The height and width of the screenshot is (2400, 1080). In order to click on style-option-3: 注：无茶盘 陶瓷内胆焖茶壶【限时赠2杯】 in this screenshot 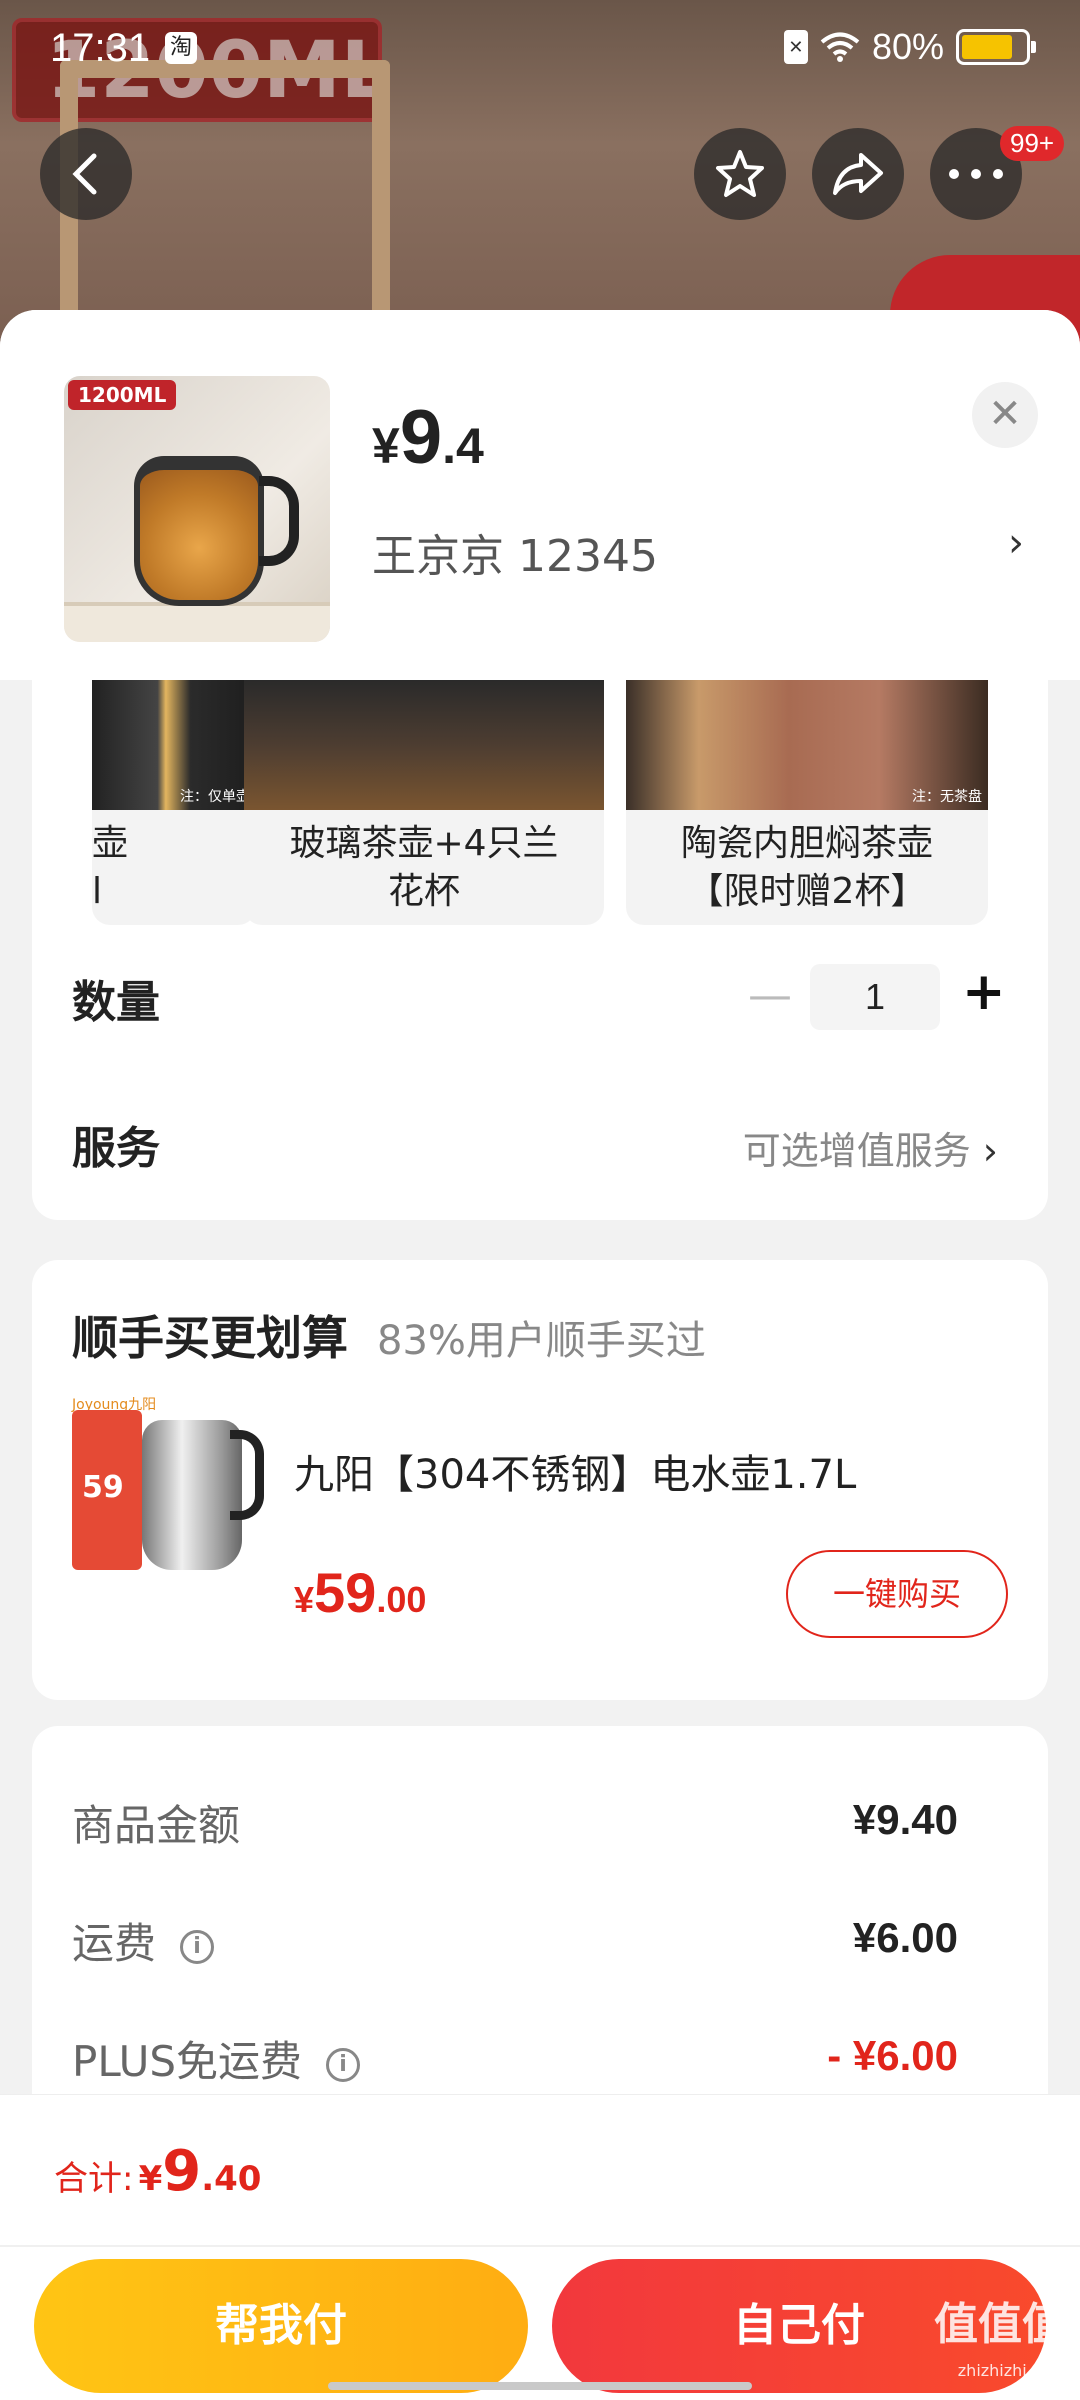, I will do `click(807, 802)`.